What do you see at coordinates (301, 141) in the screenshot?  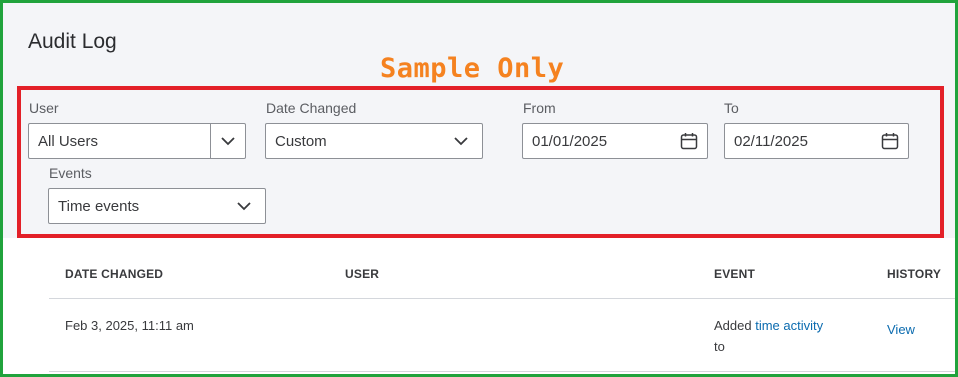 I see `date-changed-value: Custom` at bounding box center [301, 141].